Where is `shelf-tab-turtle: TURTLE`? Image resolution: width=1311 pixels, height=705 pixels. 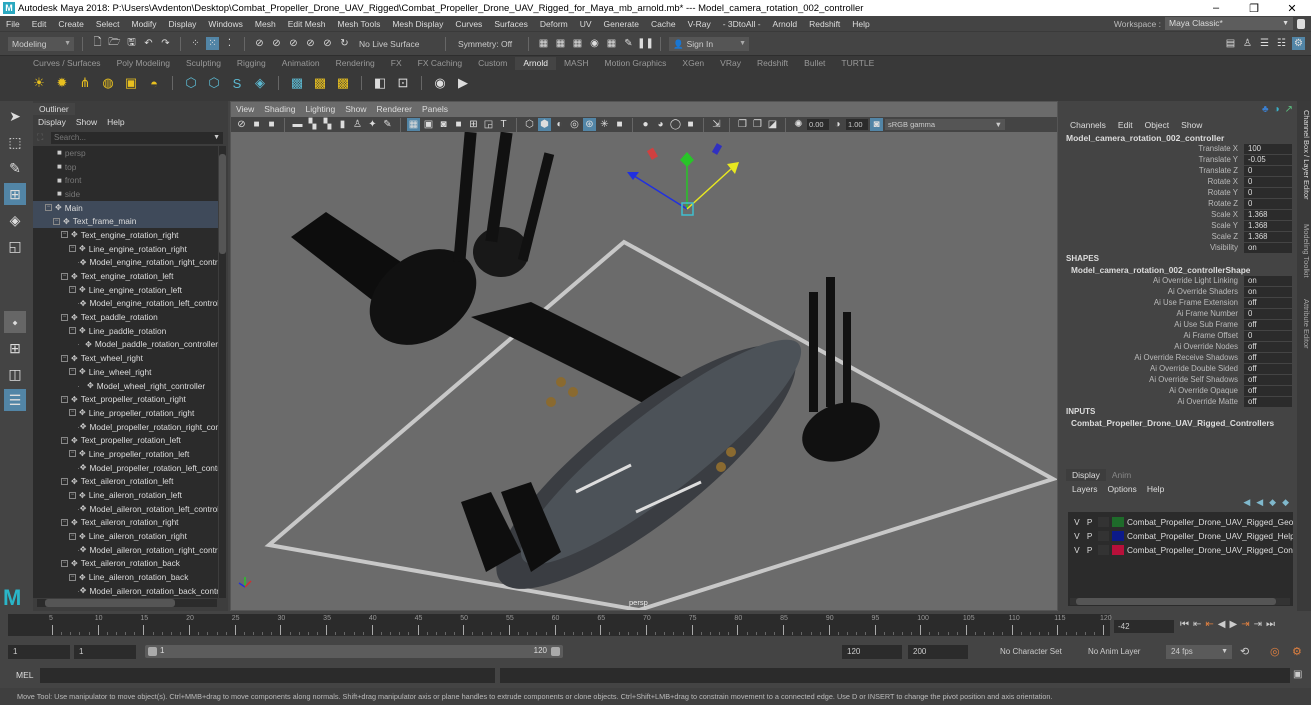
shelf-tab-turtle: TURTLE is located at coordinates (857, 63).